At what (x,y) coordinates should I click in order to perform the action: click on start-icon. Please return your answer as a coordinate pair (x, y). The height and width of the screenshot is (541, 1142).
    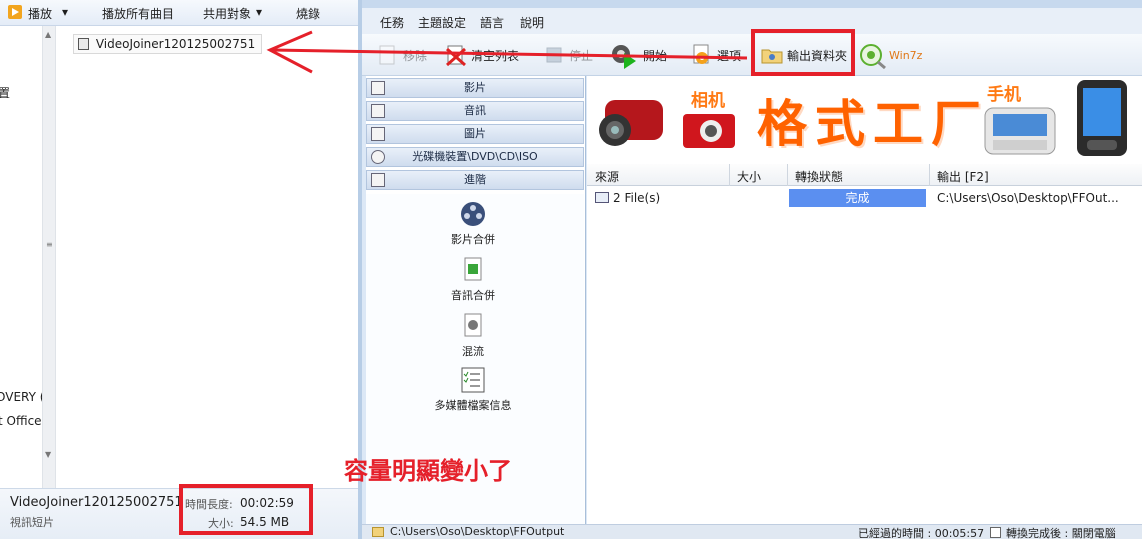
    Looking at the image, I should click on (623, 56).